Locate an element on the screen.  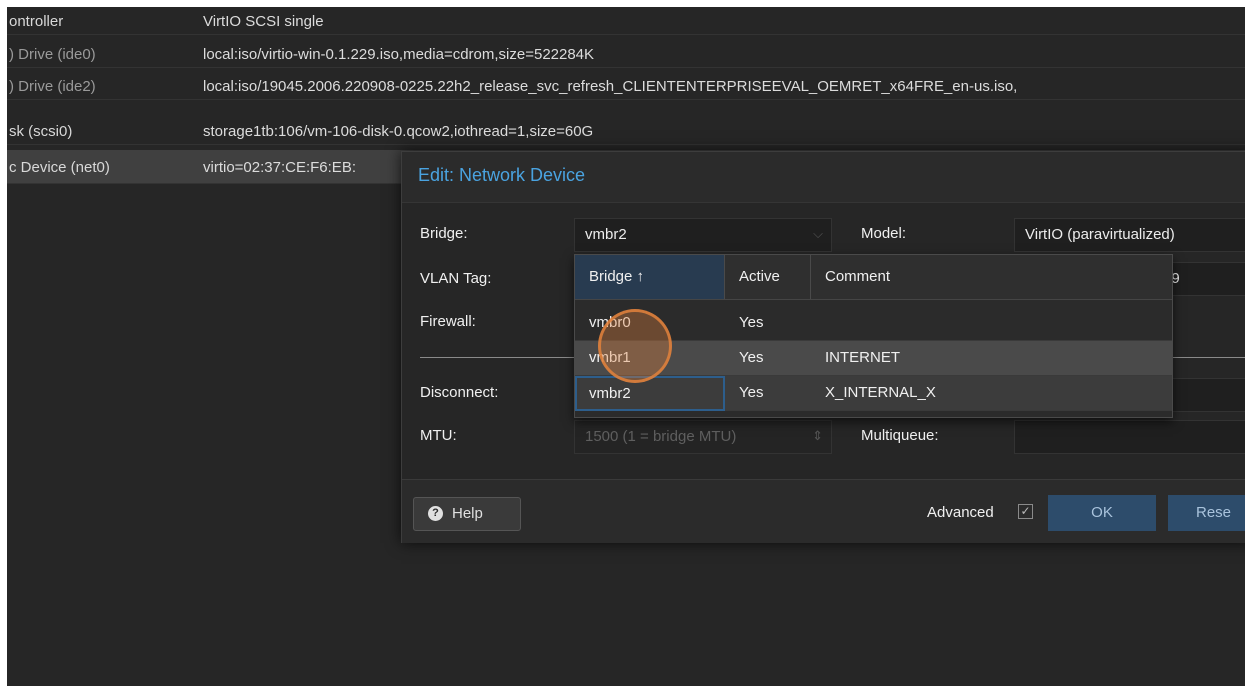
question-circle-icon: ? is located at coordinates (435, 513).